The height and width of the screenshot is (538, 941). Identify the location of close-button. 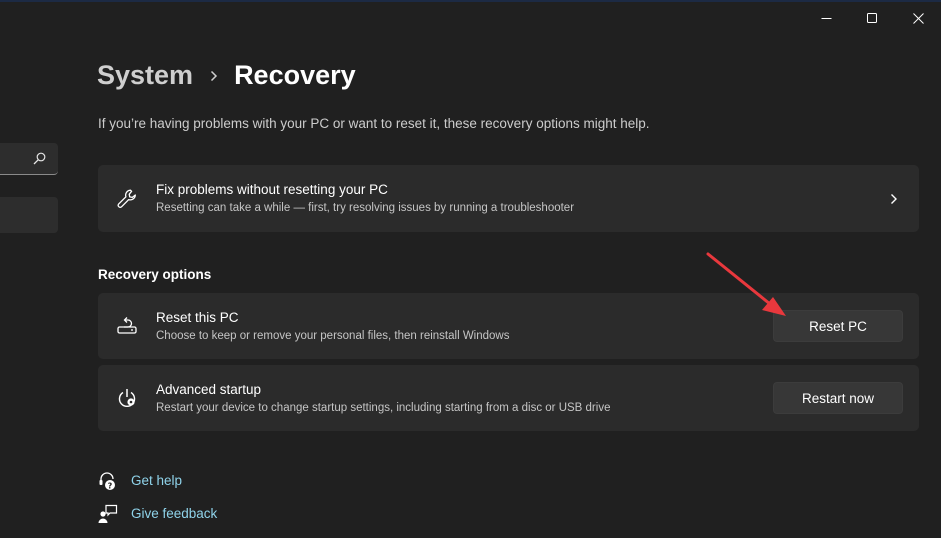
(918, 18).